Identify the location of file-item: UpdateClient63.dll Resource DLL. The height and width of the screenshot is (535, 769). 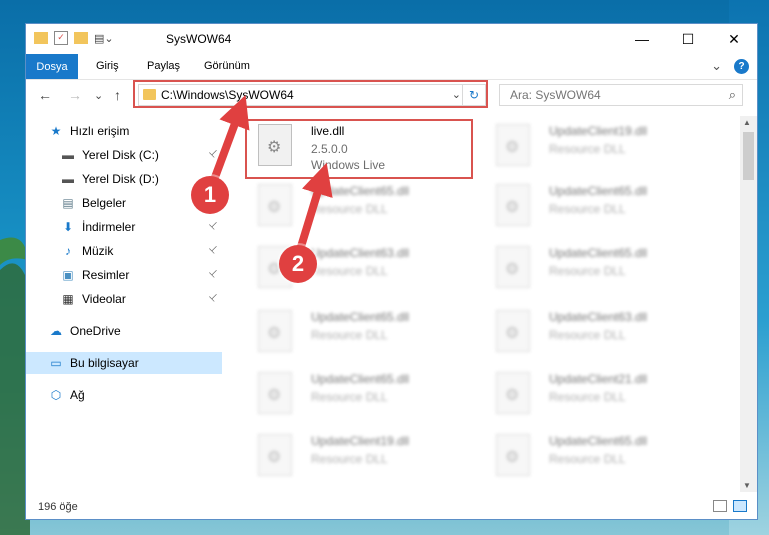
(597, 332).